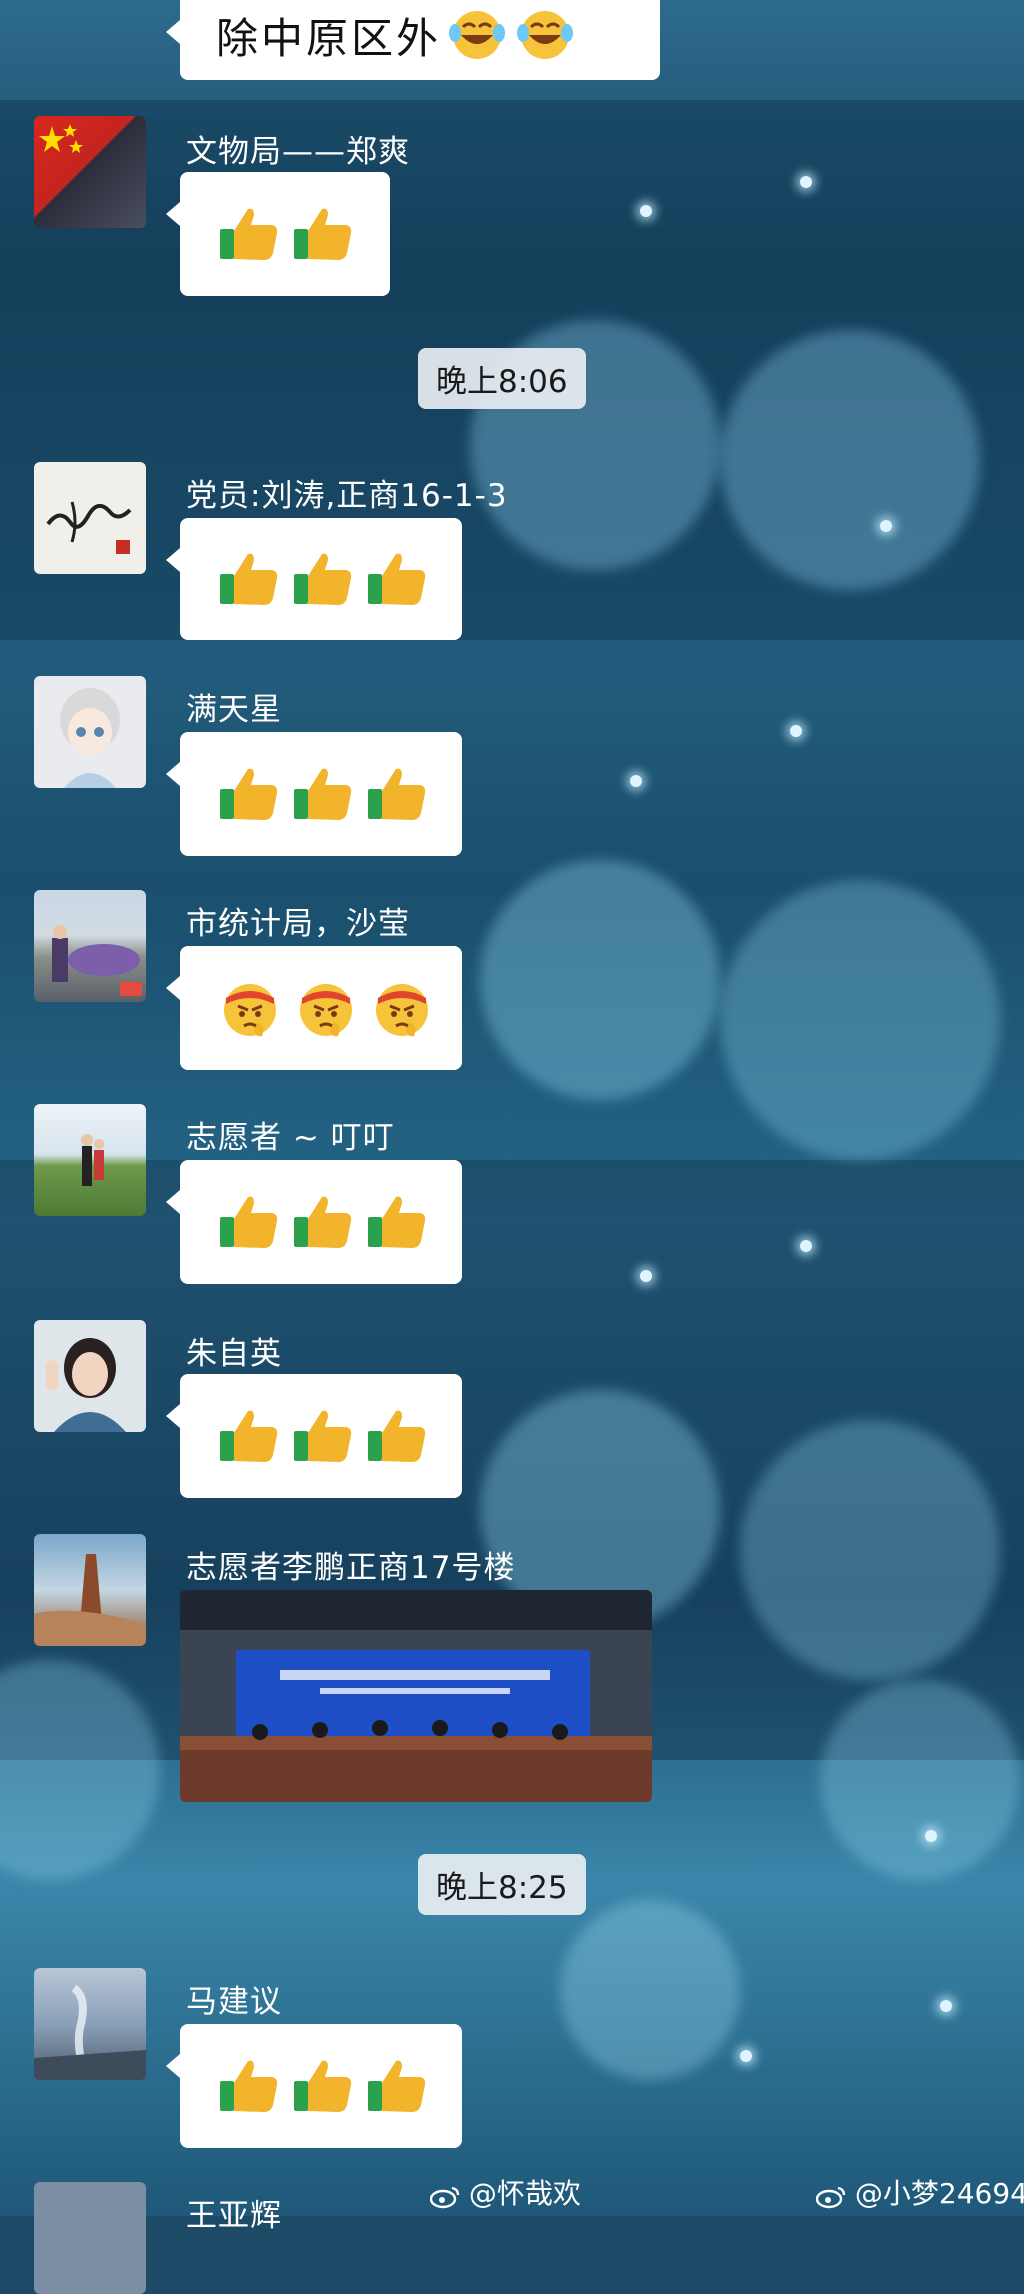 The image size is (1024, 2294). I want to click on message-bubble-top: 除中原区外, so click(413, 40).